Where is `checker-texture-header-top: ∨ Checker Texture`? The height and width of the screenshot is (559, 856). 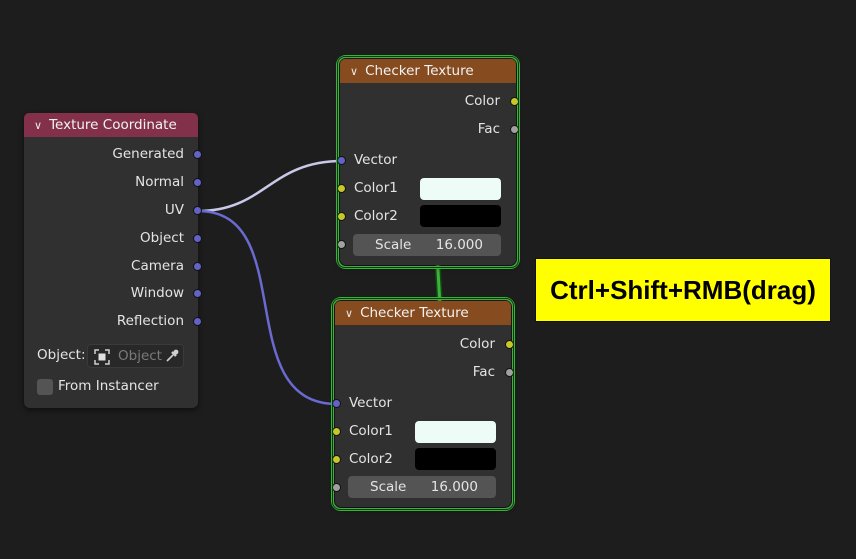
checker-texture-header-top: ∨ Checker Texture is located at coordinates (428, 71).